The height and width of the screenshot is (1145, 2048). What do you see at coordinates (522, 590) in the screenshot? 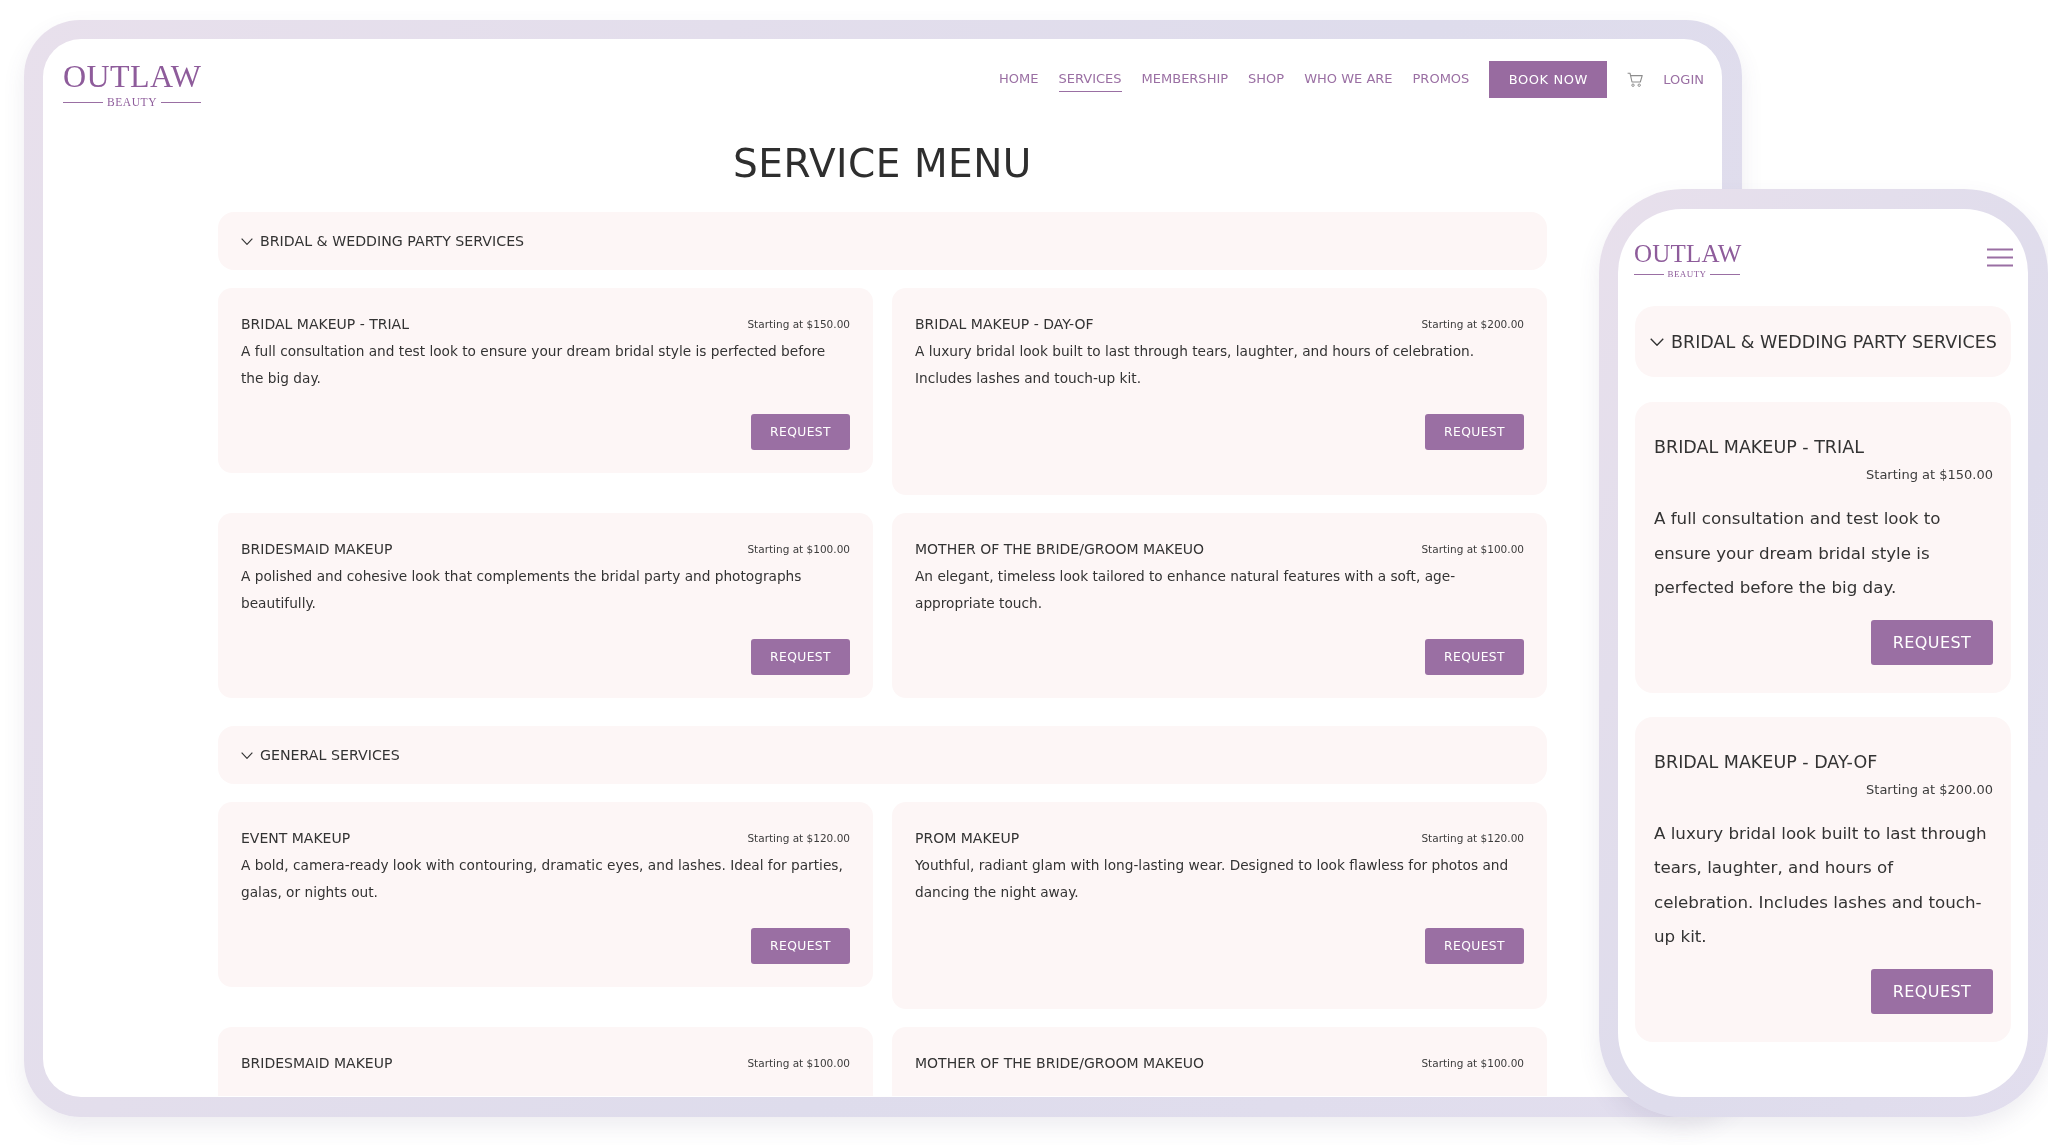
I see `service-description: A polished and cohesive look that complements the bridal party and photographs beautifully.` at bounding box center [522, 590].